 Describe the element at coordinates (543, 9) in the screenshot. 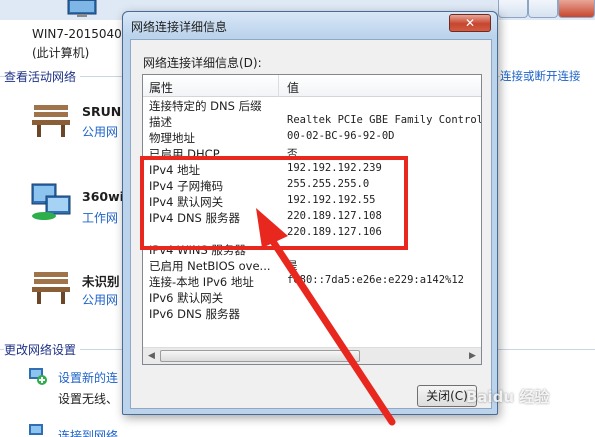

I see `maximize-button` at that location.